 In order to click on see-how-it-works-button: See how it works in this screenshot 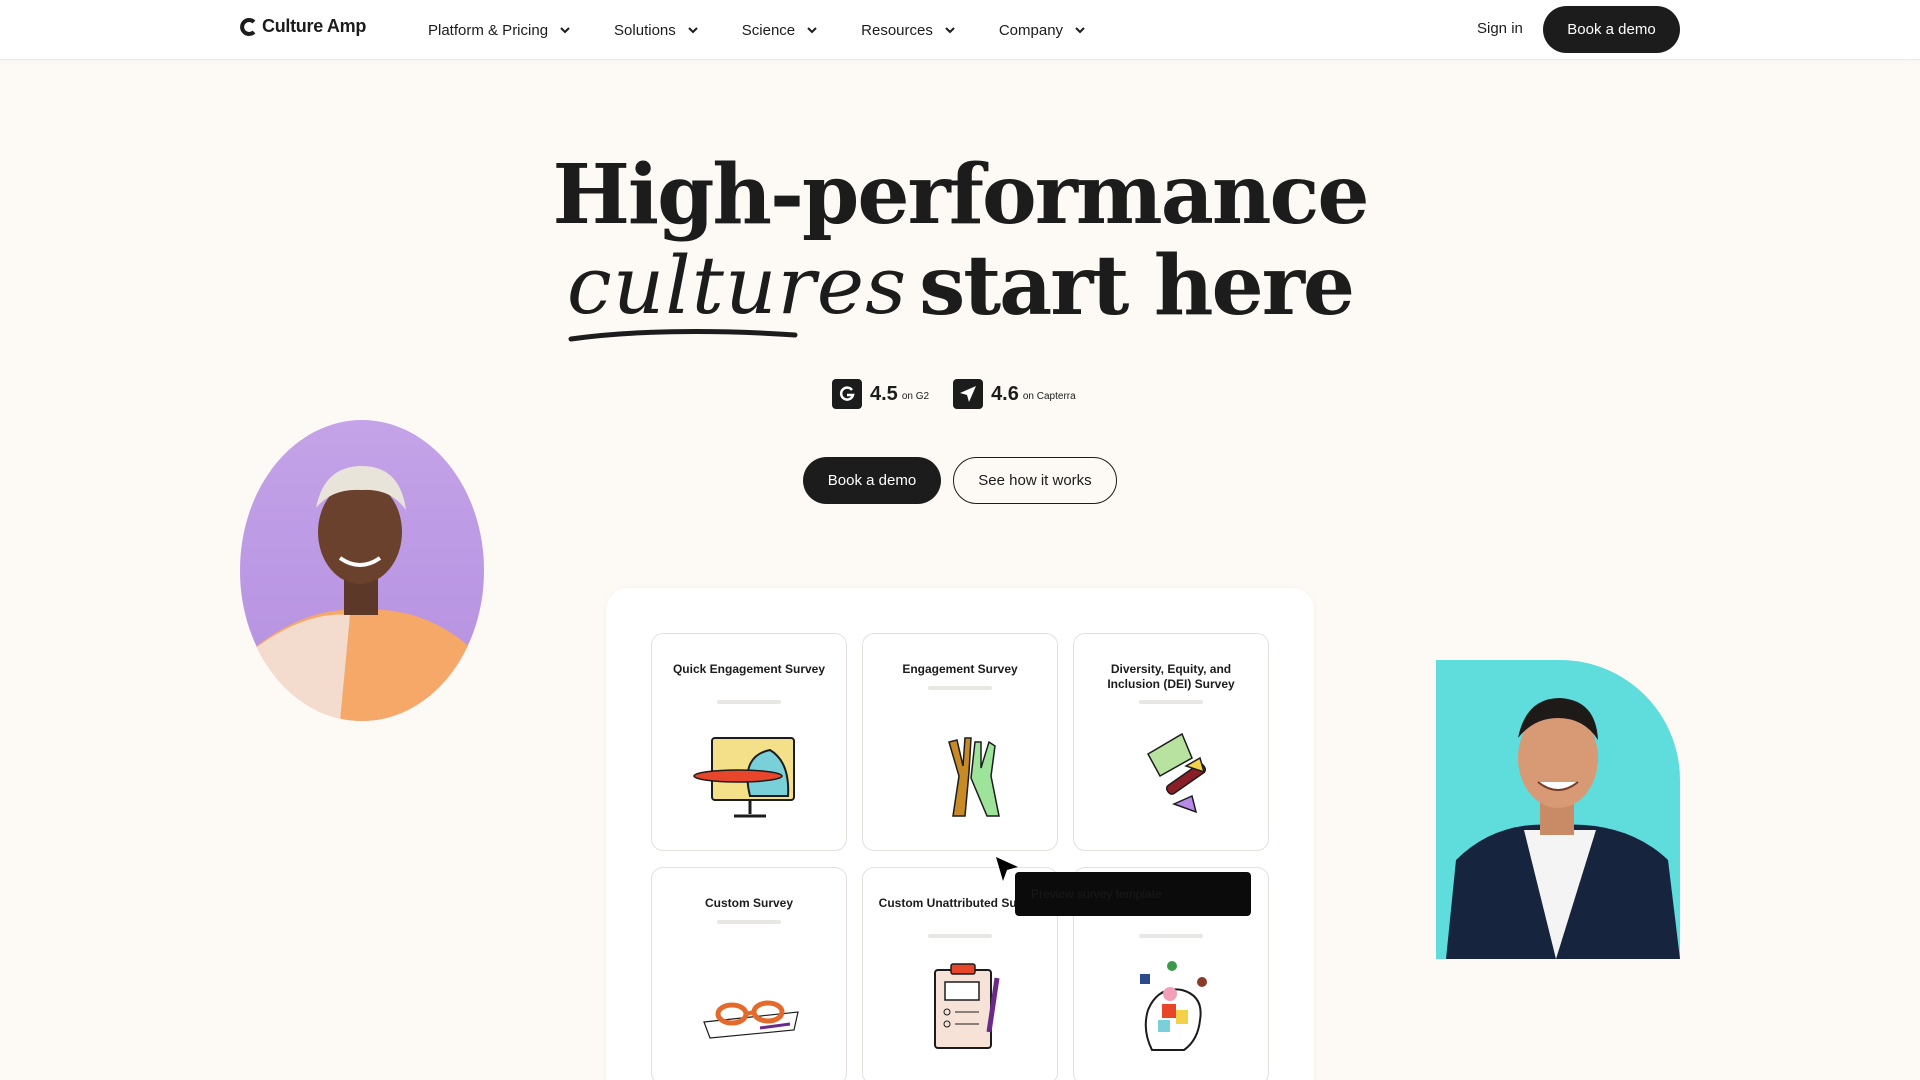, I will do `click(1035, 480)`.